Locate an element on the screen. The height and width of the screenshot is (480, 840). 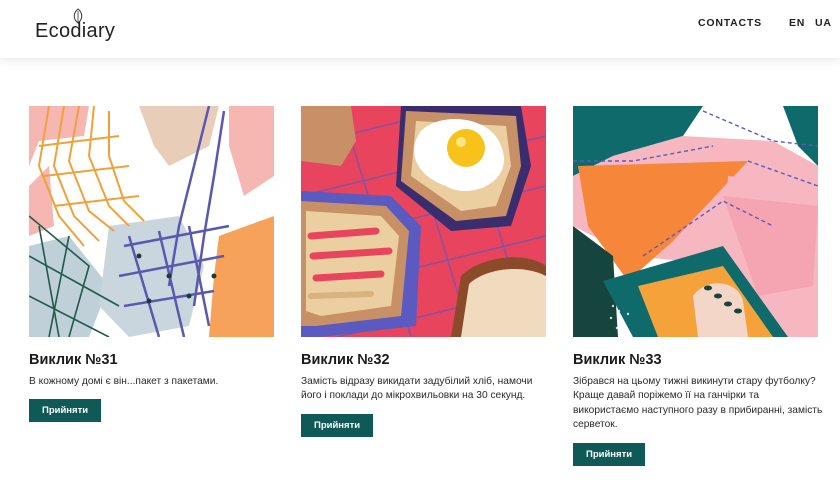
logo-text: Ecodiary is located at coordinates (75, 31).